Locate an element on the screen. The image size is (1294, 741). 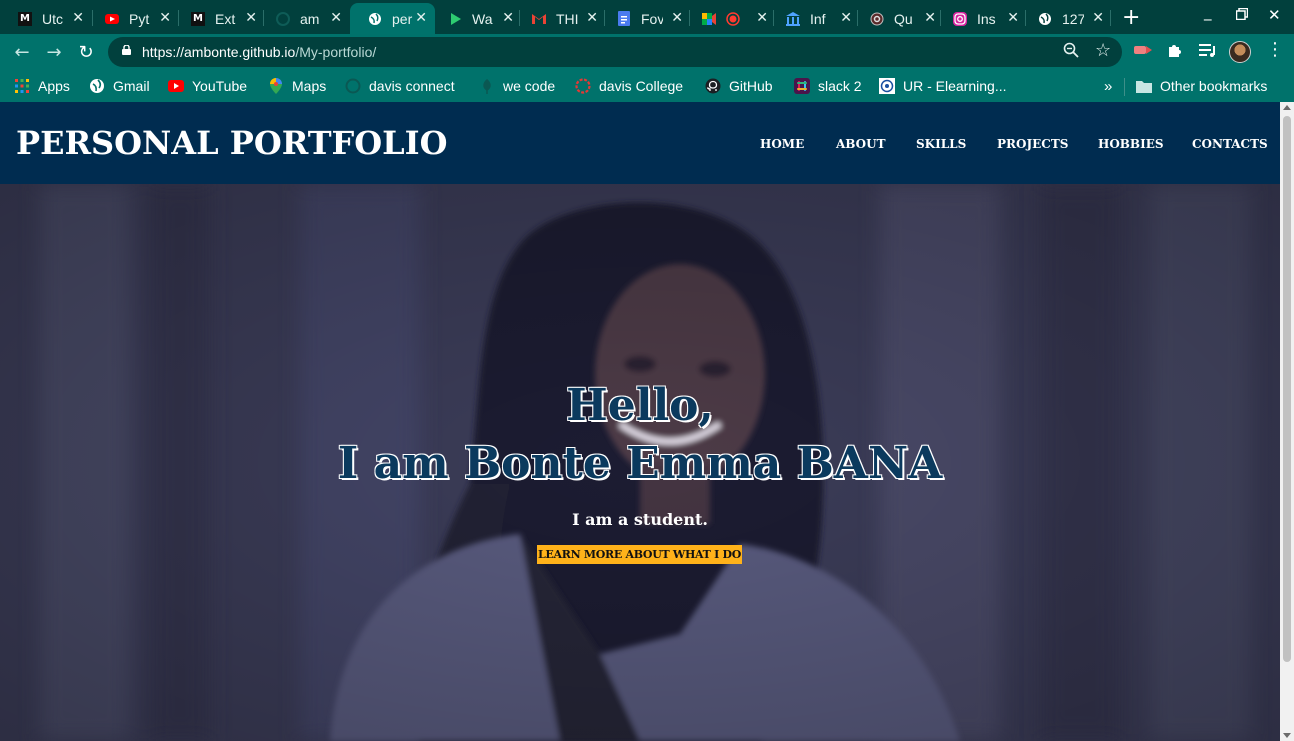
folder-icon is located at coordinates (1144, 86).